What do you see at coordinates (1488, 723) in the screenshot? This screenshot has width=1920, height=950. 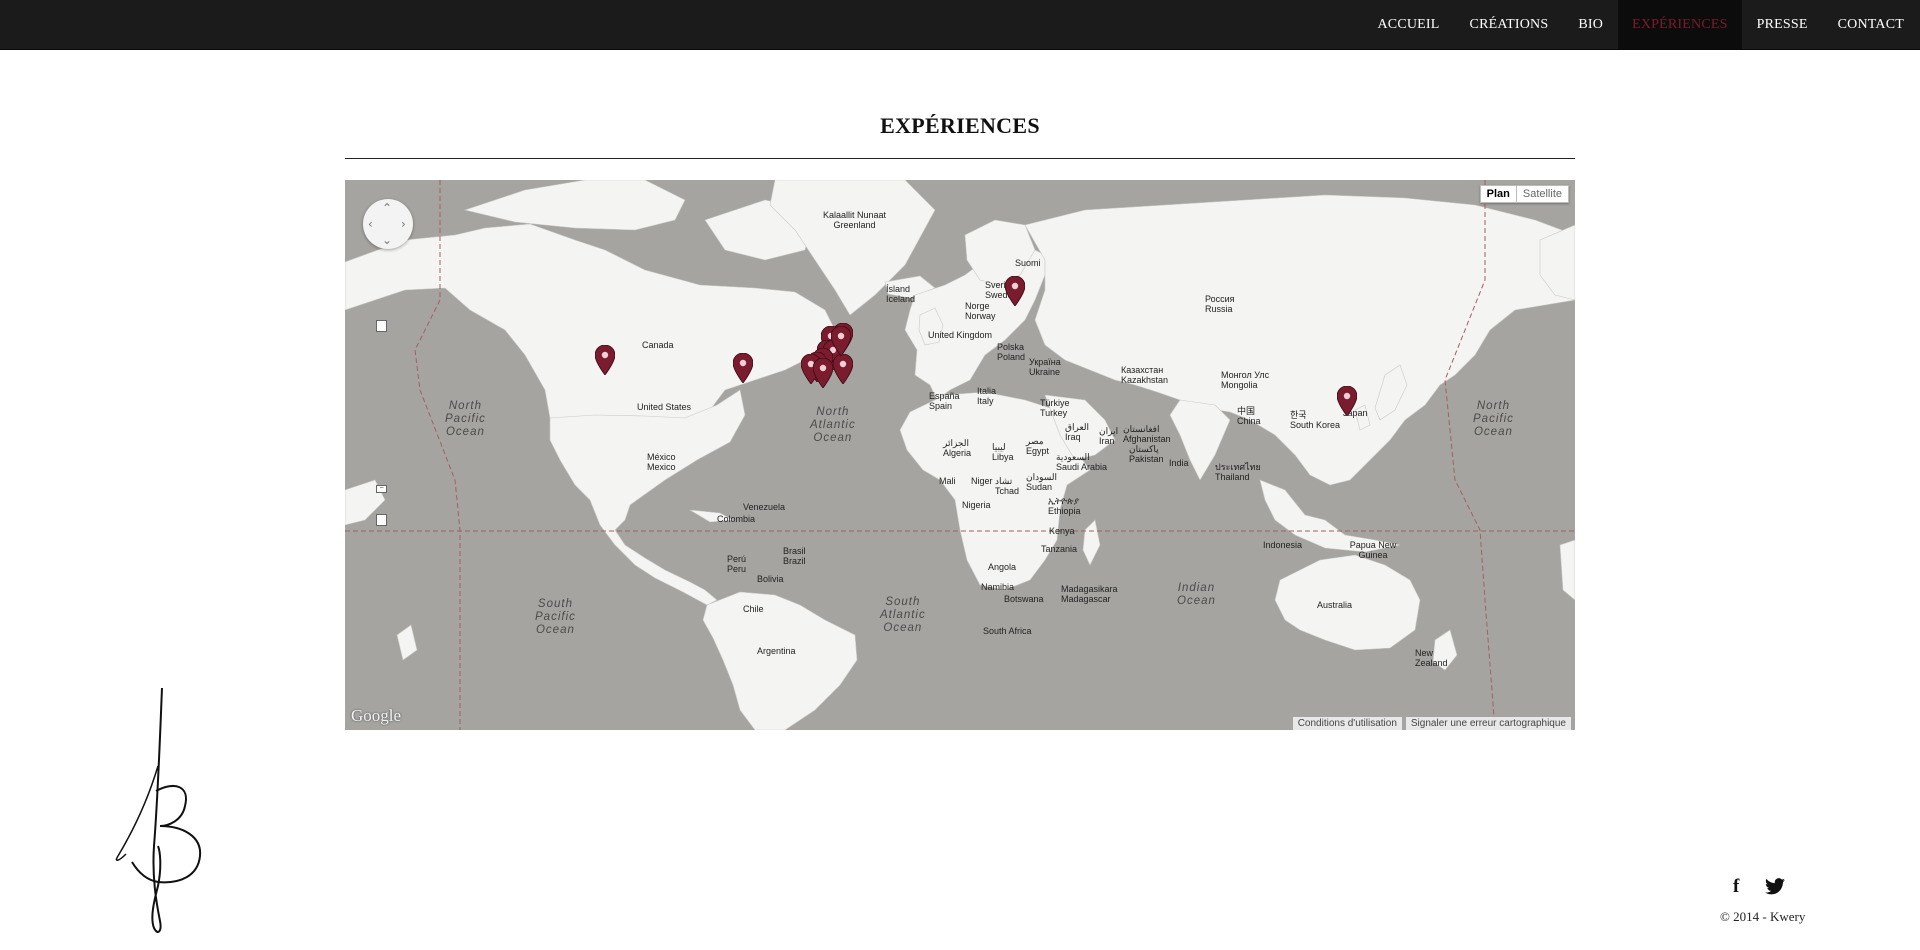 I see `map-report-error-link: Signaler une erreur cartographique` at bounding box center [1488, 723].